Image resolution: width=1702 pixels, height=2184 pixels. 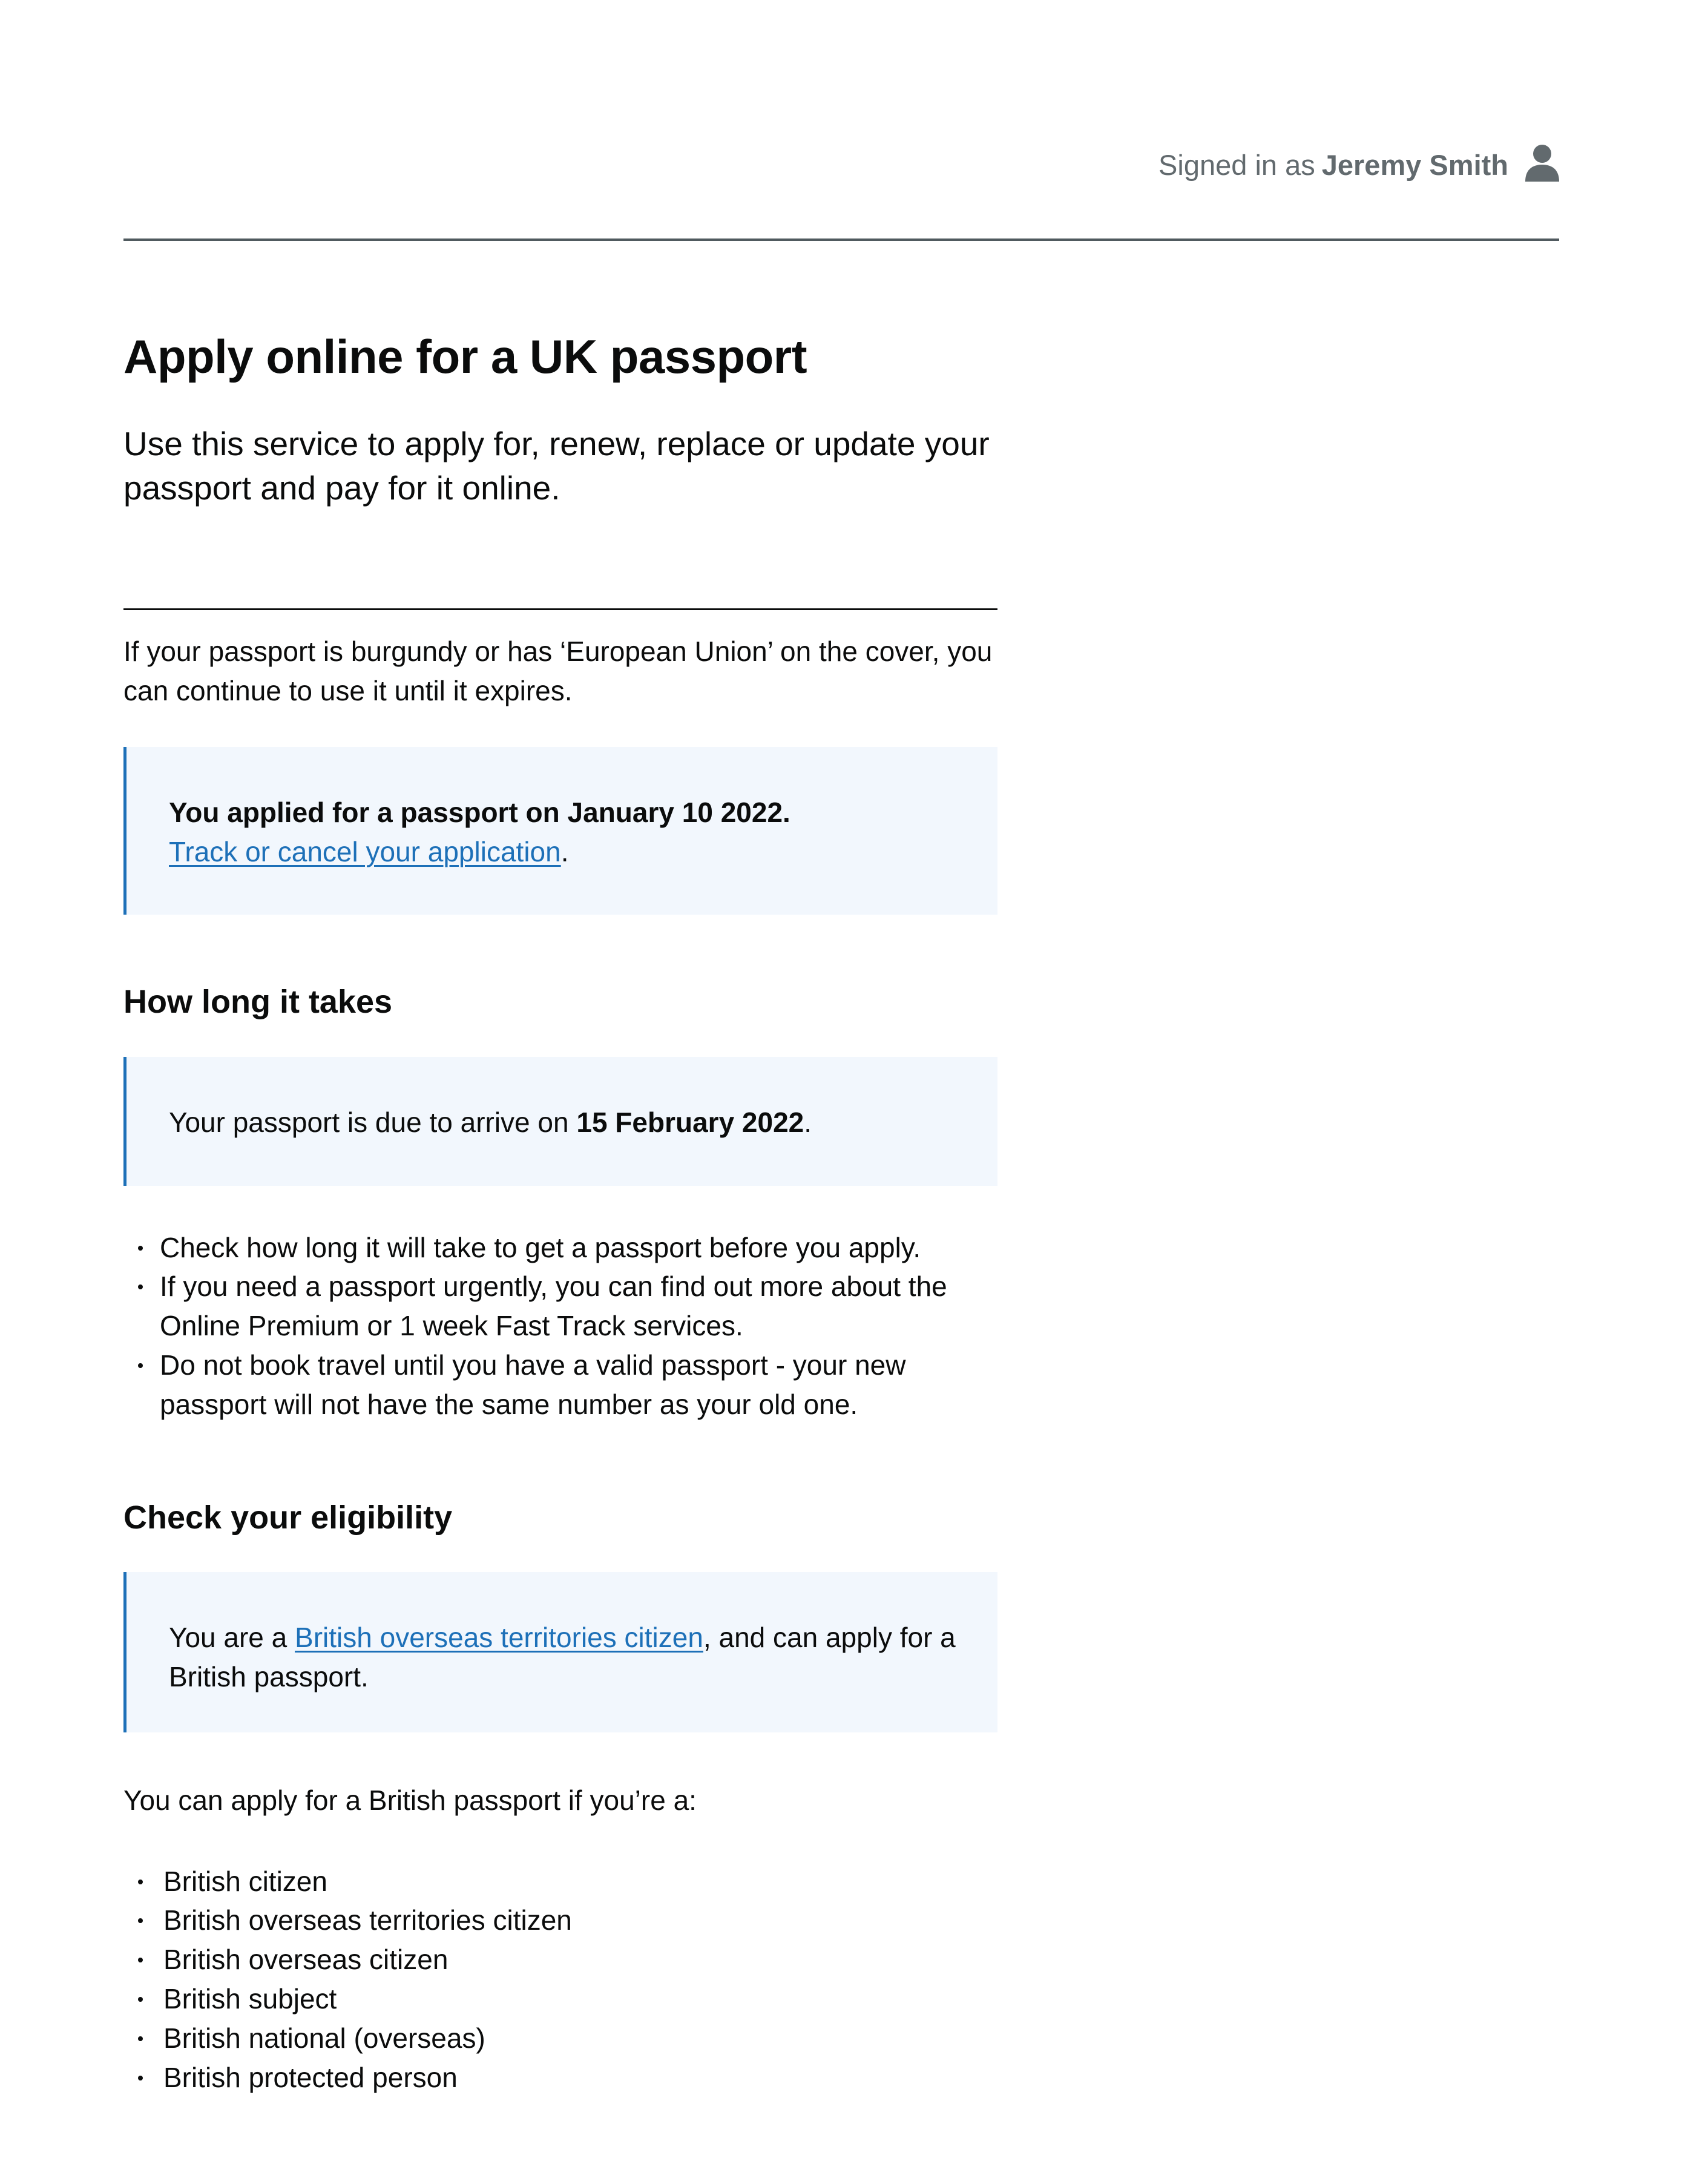 What do you see at coordinates (499, 1637) in the screenshot?
I see `british-overseas-territories-citizen-link: British overseas territories citizen` at bounding box center [499, 1637].